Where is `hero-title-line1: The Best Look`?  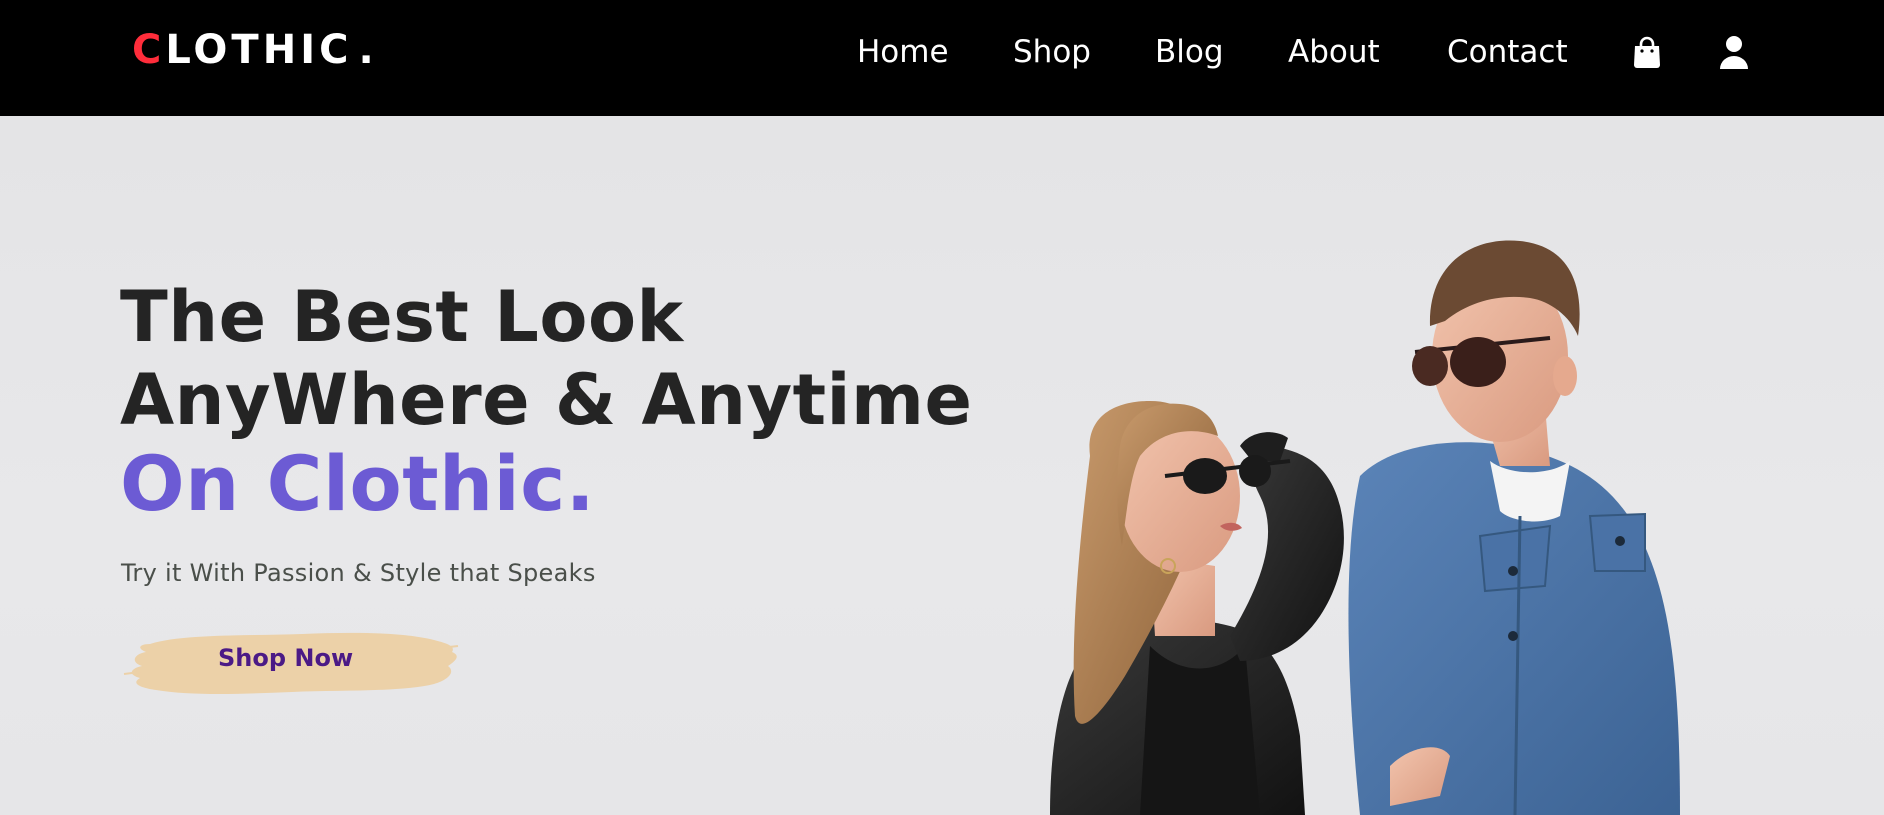
hero-title-line1: The Best Look is located at coordinates (402, 317).